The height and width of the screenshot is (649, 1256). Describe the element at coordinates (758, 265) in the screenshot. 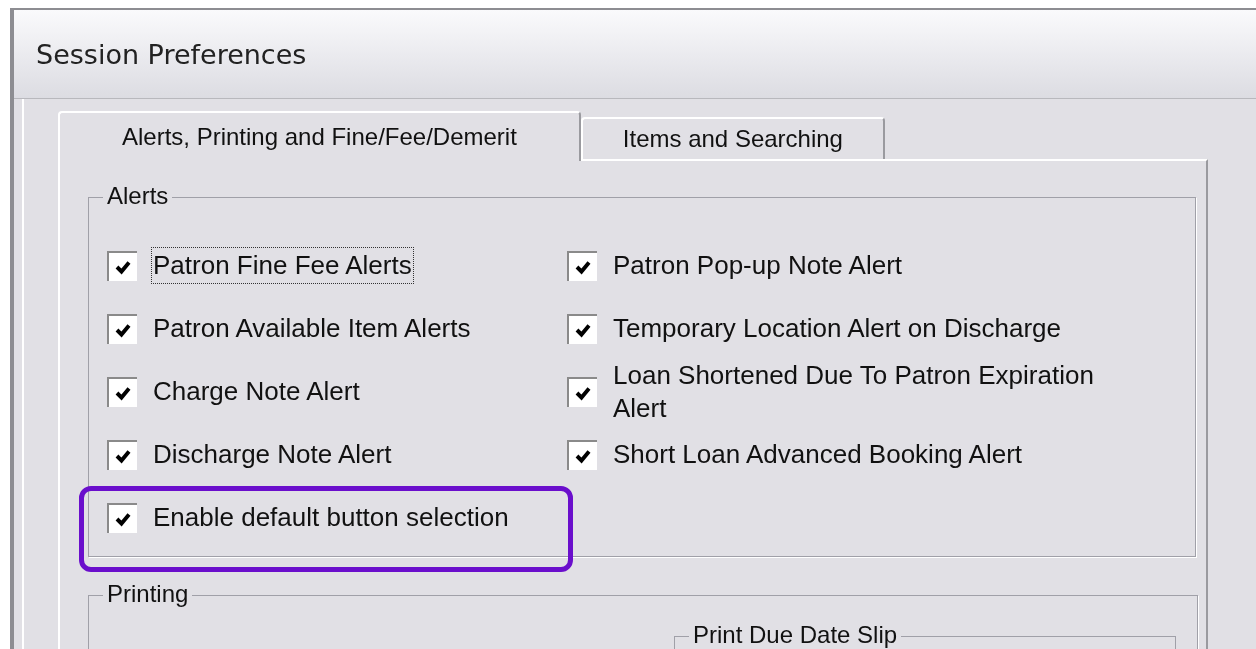

I see `checkbox-label: Patron Pop-up Note Alert` at that location.